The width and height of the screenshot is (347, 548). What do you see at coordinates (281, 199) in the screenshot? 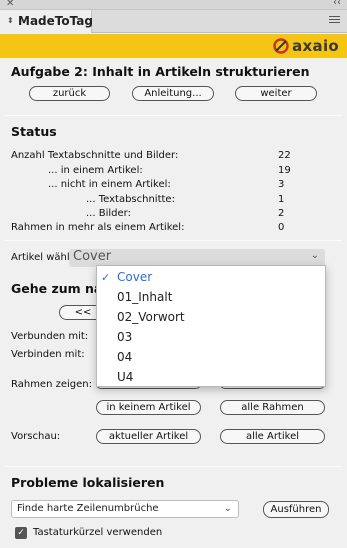
I see `status-value-text-sections: 1` at bounding box center [281, 199].